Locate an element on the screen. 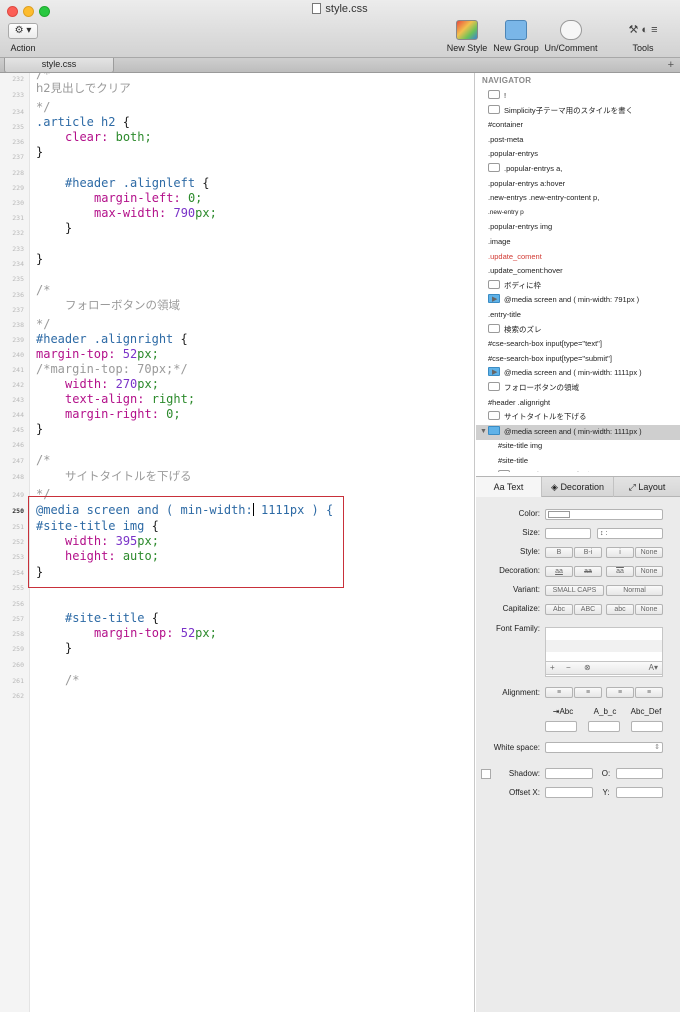 The height and width of the screenshot is (1012, 680). navigator-item-label: .update_coment:hover is located at coordinates (525, 271).